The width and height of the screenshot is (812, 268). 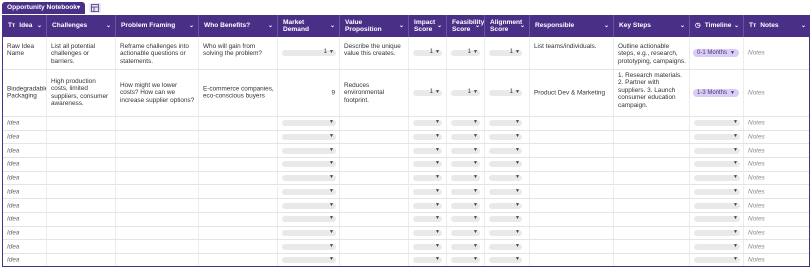 What do you see at coordinates (427, 52) in the screenshot?
I see `impact-dropdown: 1 ▼` at bounding box center [427, 52].